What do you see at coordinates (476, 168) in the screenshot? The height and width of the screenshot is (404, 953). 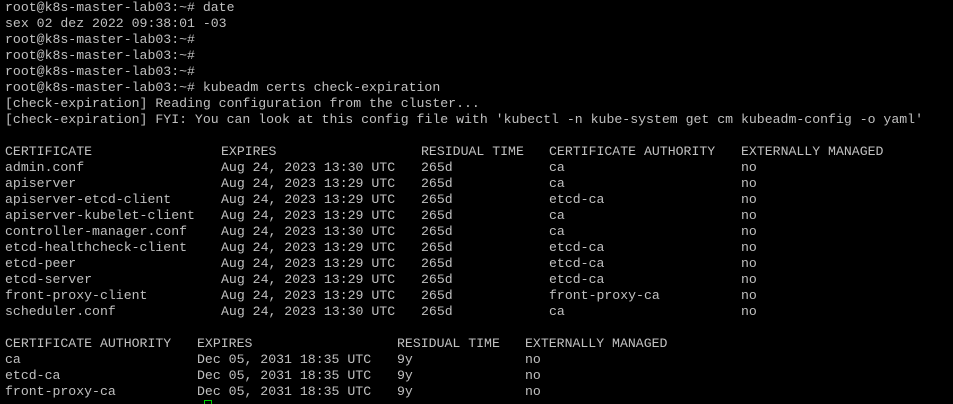 I see `table-row: admin.conf Aug 24, 2023 13:30 UTC 265d ca no` at bounding box center [476, 168].